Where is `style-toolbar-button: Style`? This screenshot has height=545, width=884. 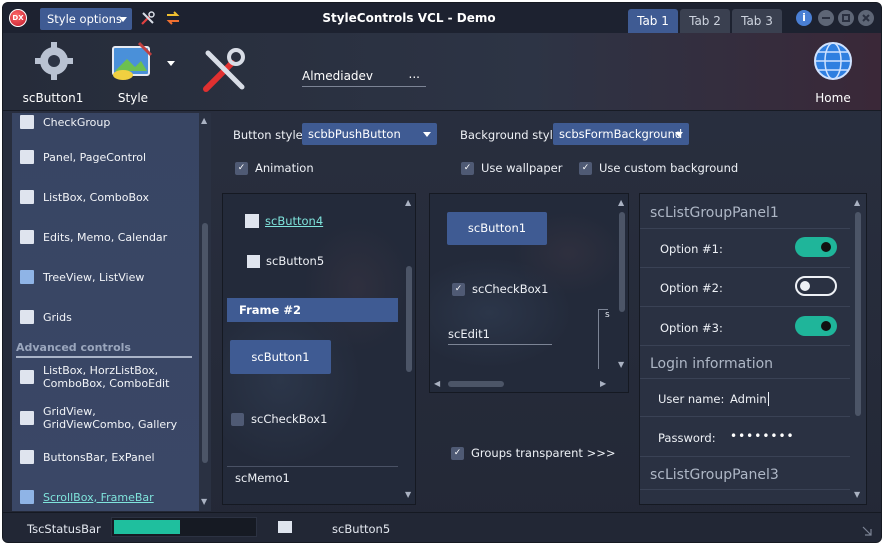
style-toolbar-button: Style is located at coordinates (141, 71).